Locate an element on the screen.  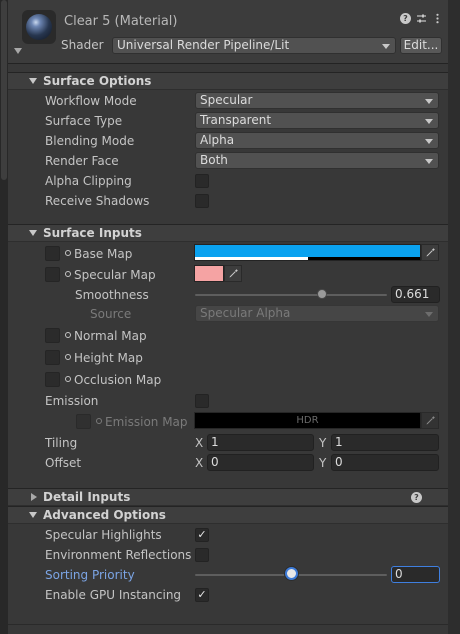
section-surface-options: Surface Options is located at coordinates (228, 81).